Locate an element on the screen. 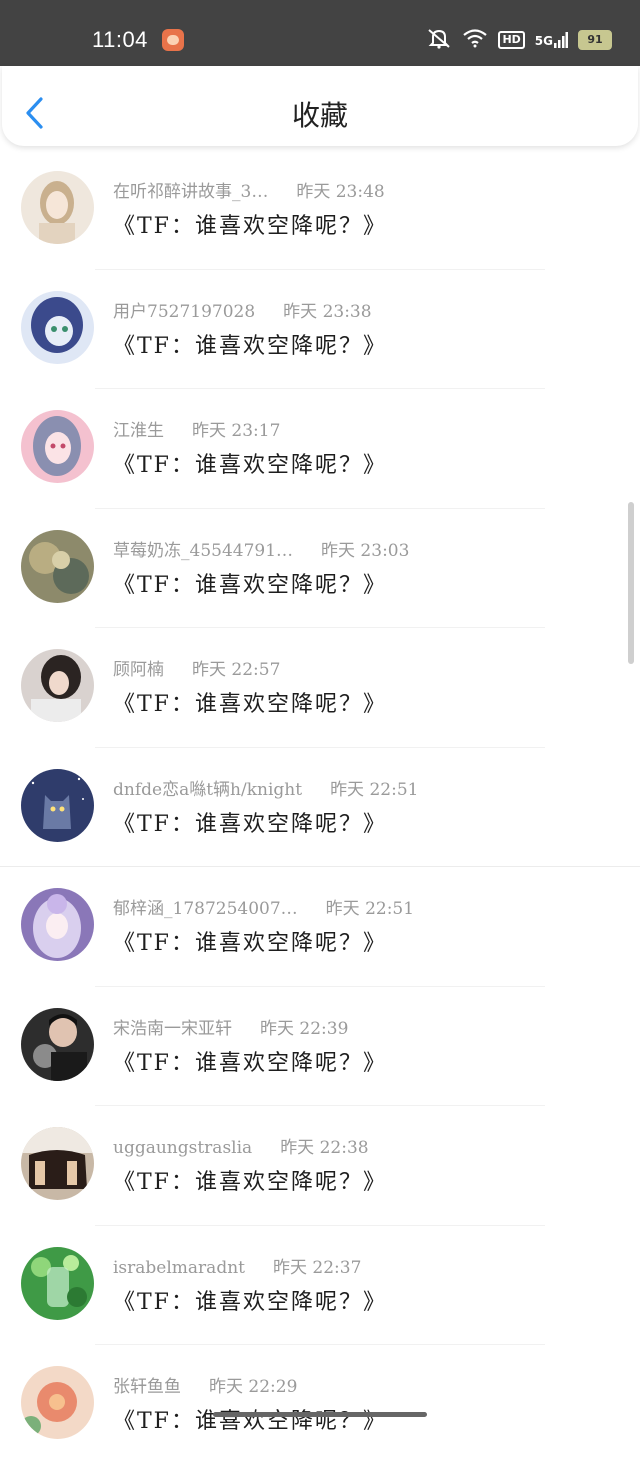  timestamp: 昨天 23:48 is located at coordinates (340, 192).